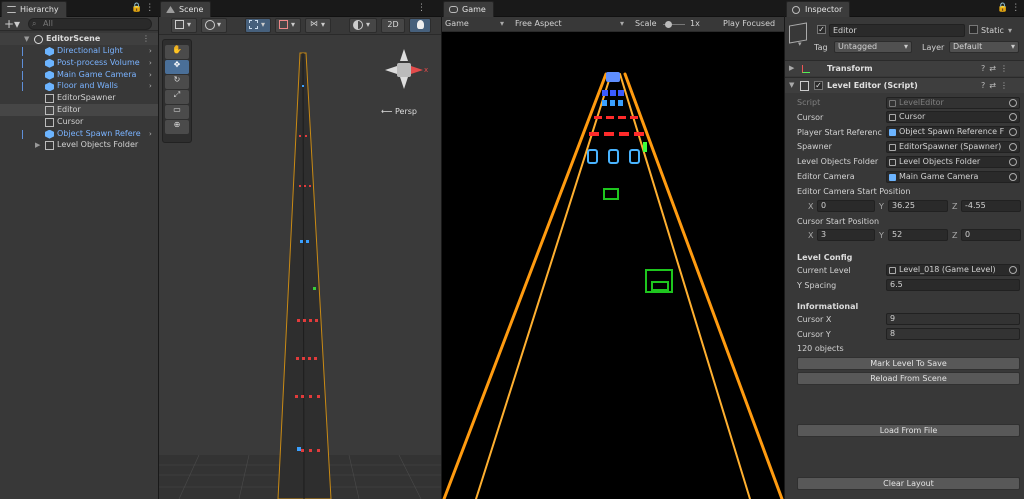 The image size is (1024, 499). Describe the element at coordinates (423, 8) in the screenshot. I see `scene-window-menu-icon: ⋮` at that location.